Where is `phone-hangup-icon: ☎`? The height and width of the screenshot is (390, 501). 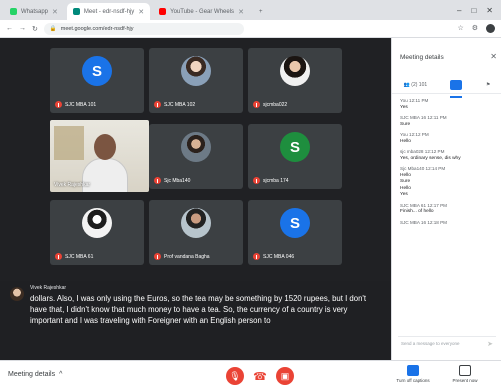
phone-hangup-icon: ☎ is located at coordinates (260, 376).